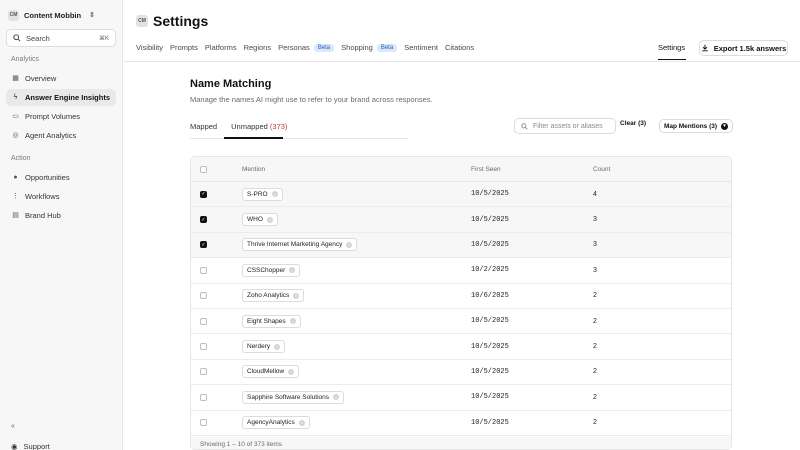  I want to click on sidebar-item-agent-analytics: ◎ Agent Analytics, so click(61, 135).